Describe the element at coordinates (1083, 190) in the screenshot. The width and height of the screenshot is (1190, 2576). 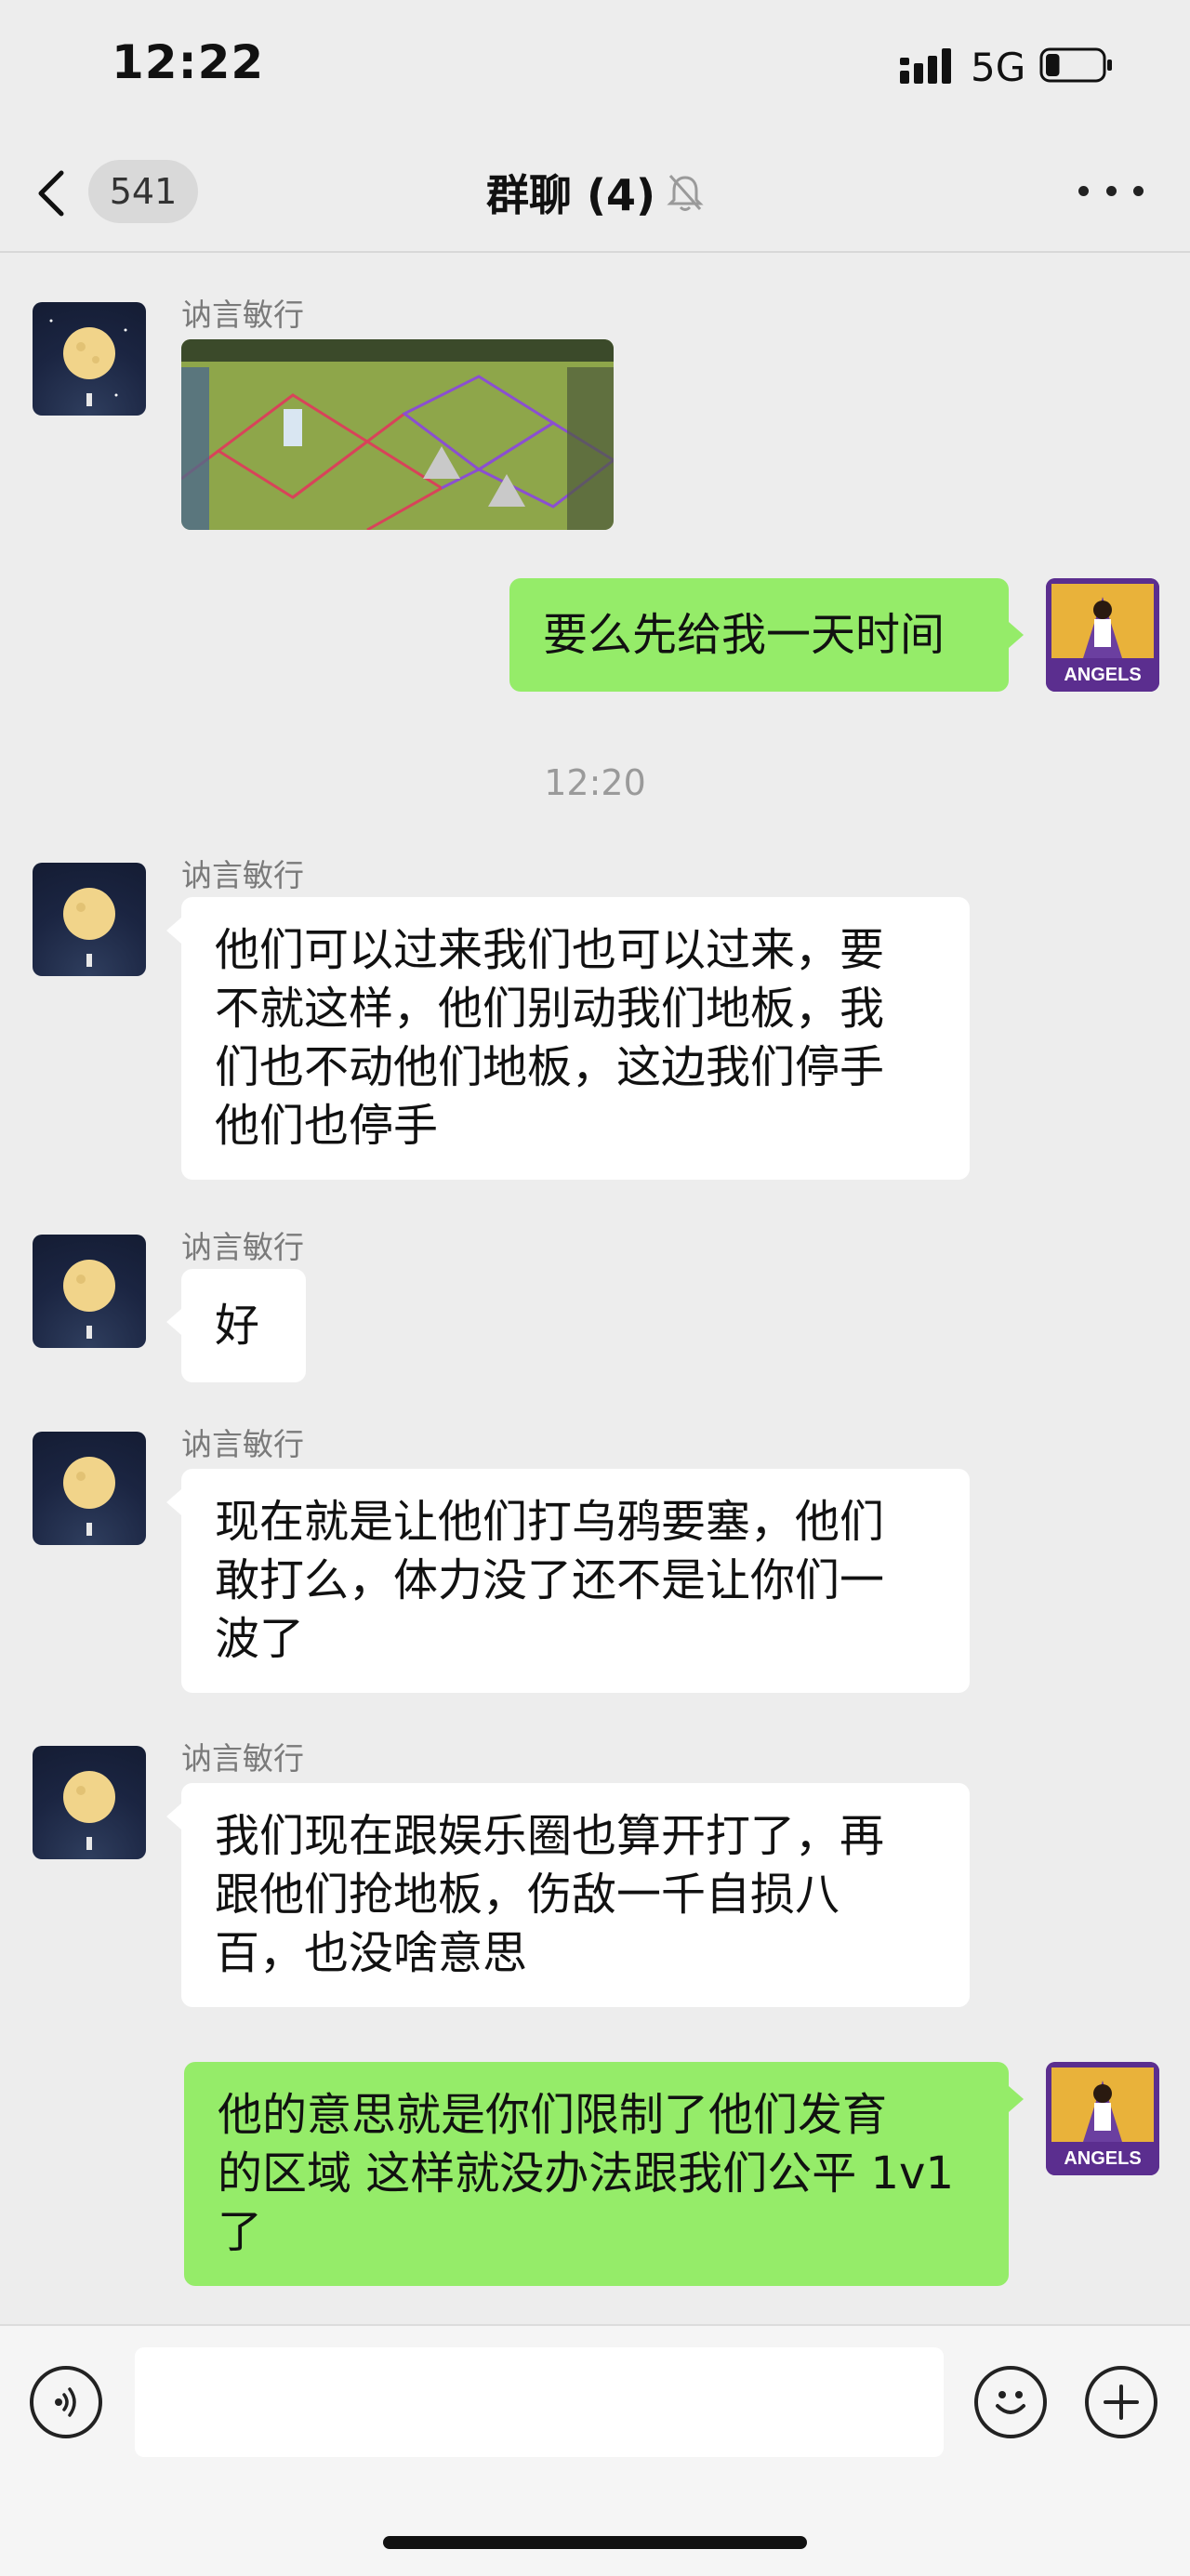
I see `more-dots-icon` at that location.